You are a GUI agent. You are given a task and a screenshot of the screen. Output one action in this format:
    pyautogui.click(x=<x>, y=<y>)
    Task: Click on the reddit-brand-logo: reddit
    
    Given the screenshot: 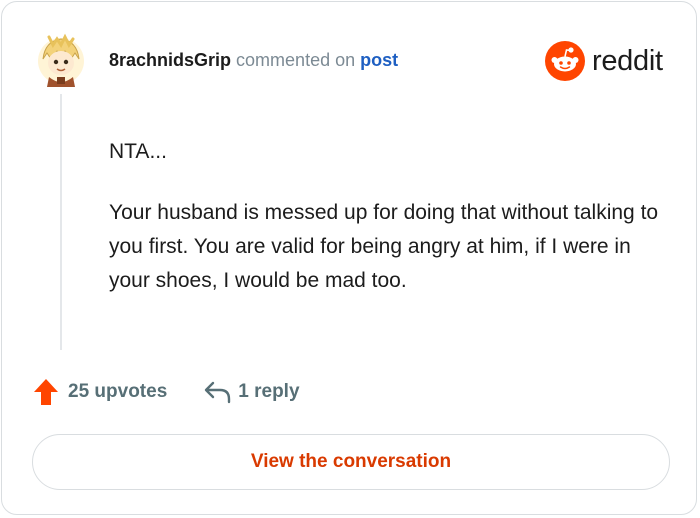 What is the action you would take?
    pyautogui.click(x=604, y=61)
    